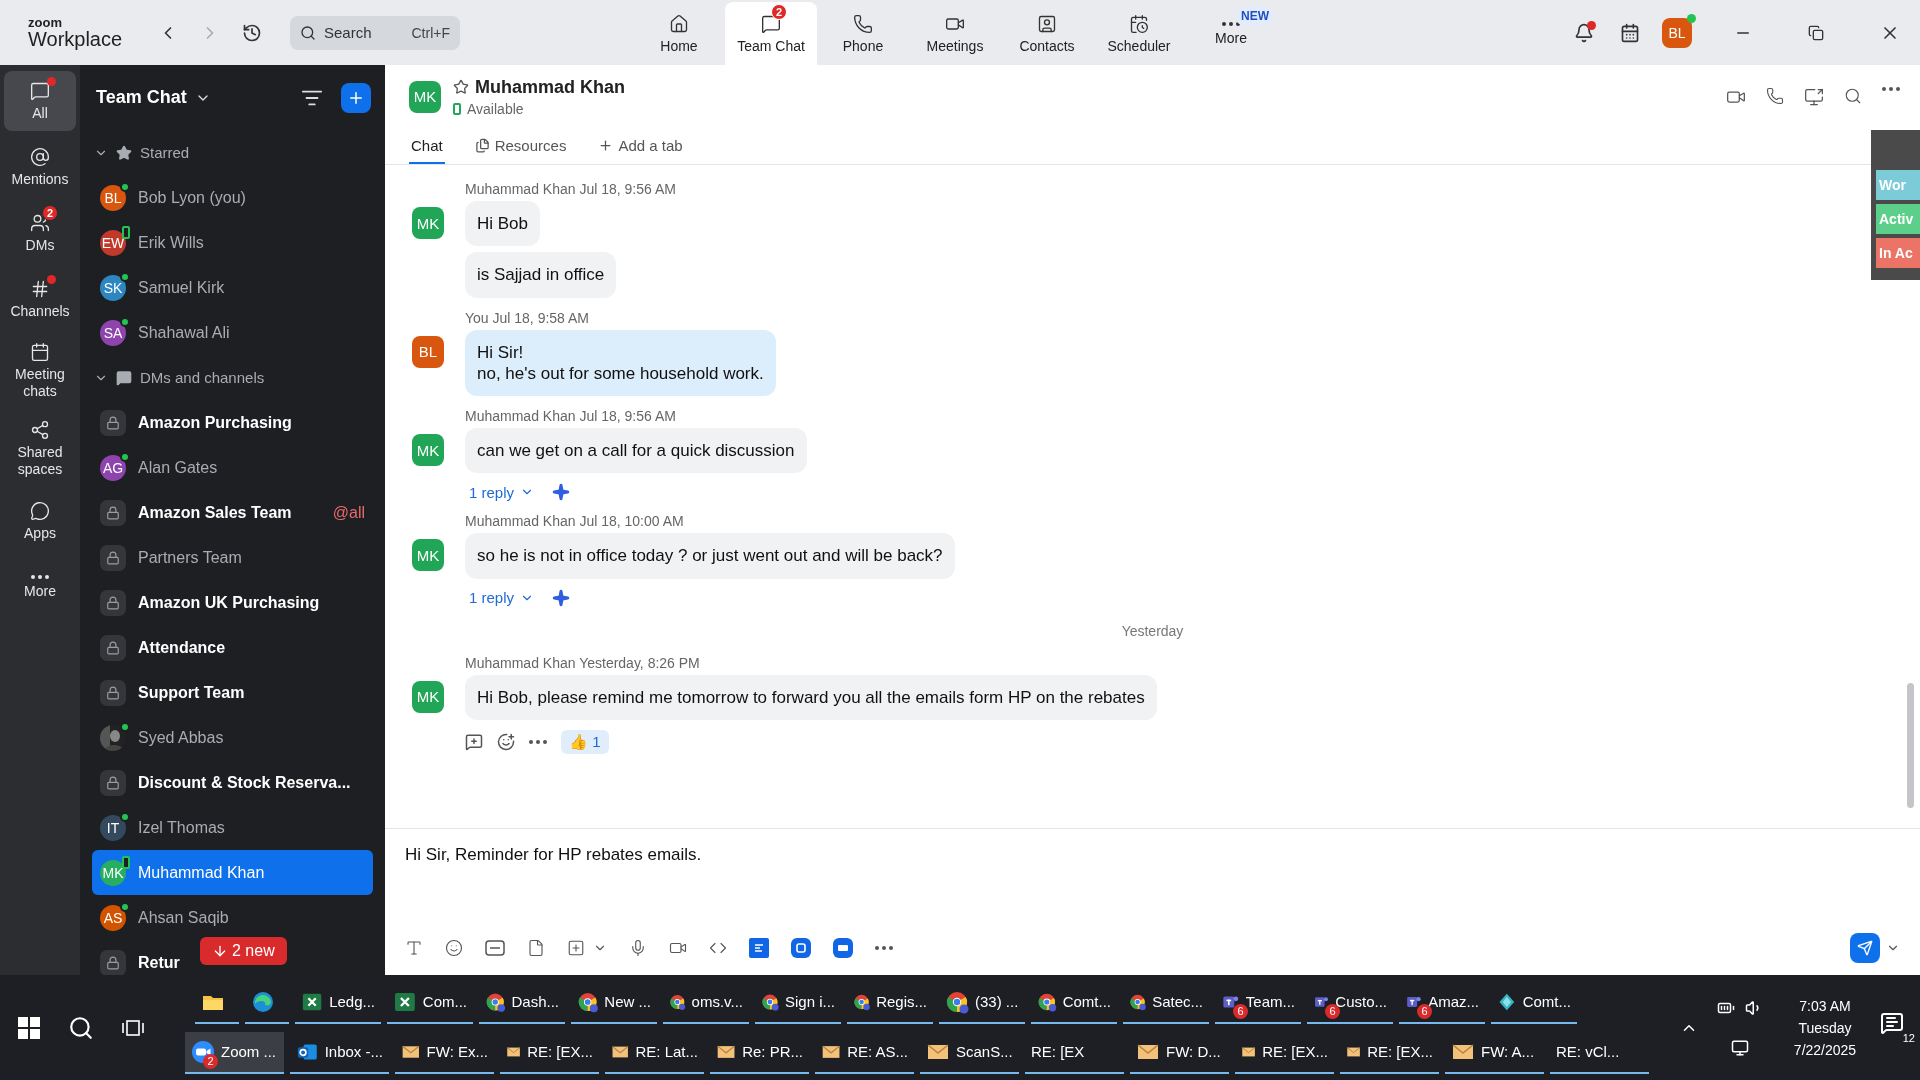 The image size is (1920, 1080). Describe the element at coordinates (679, 33) in the screenshot. I see `nav-tab: Home` at that location.